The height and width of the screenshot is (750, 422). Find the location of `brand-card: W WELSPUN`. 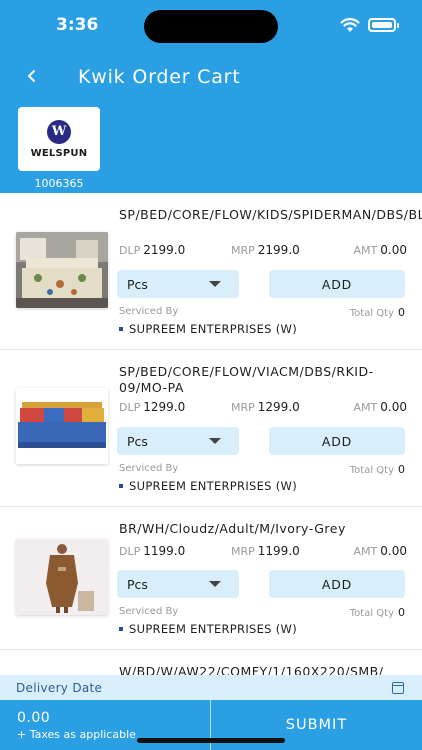

brand-card: W WELSPUN is located at coordinates (59, 139).